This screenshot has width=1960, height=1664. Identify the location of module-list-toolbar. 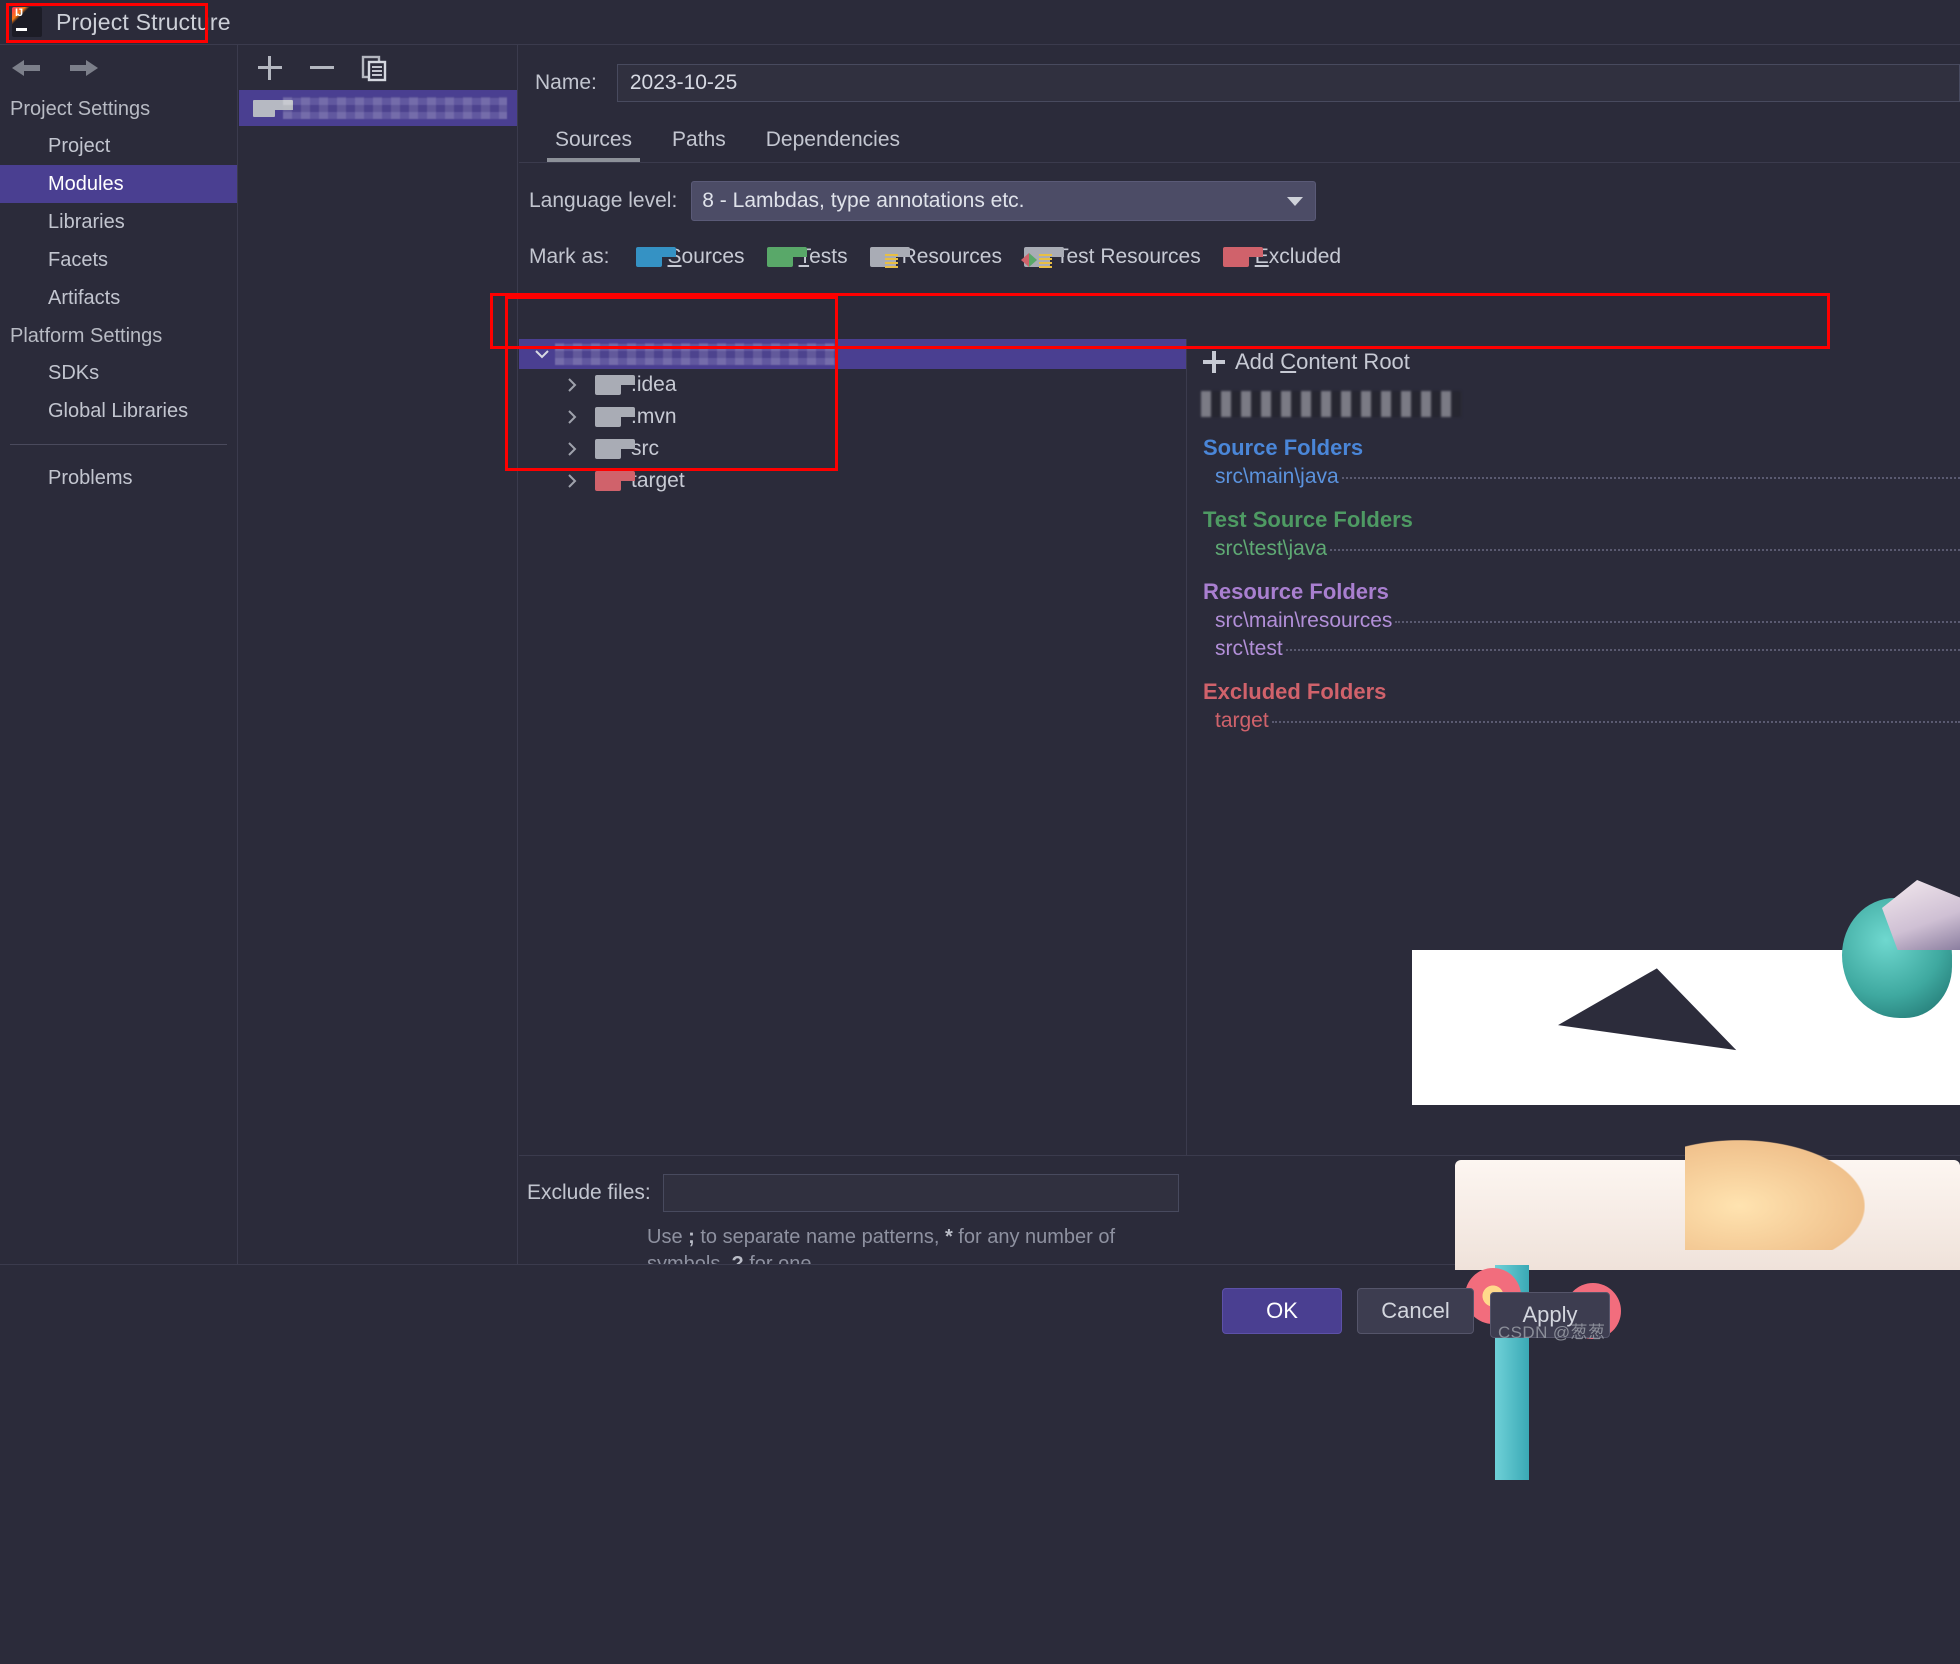
(378, 67).